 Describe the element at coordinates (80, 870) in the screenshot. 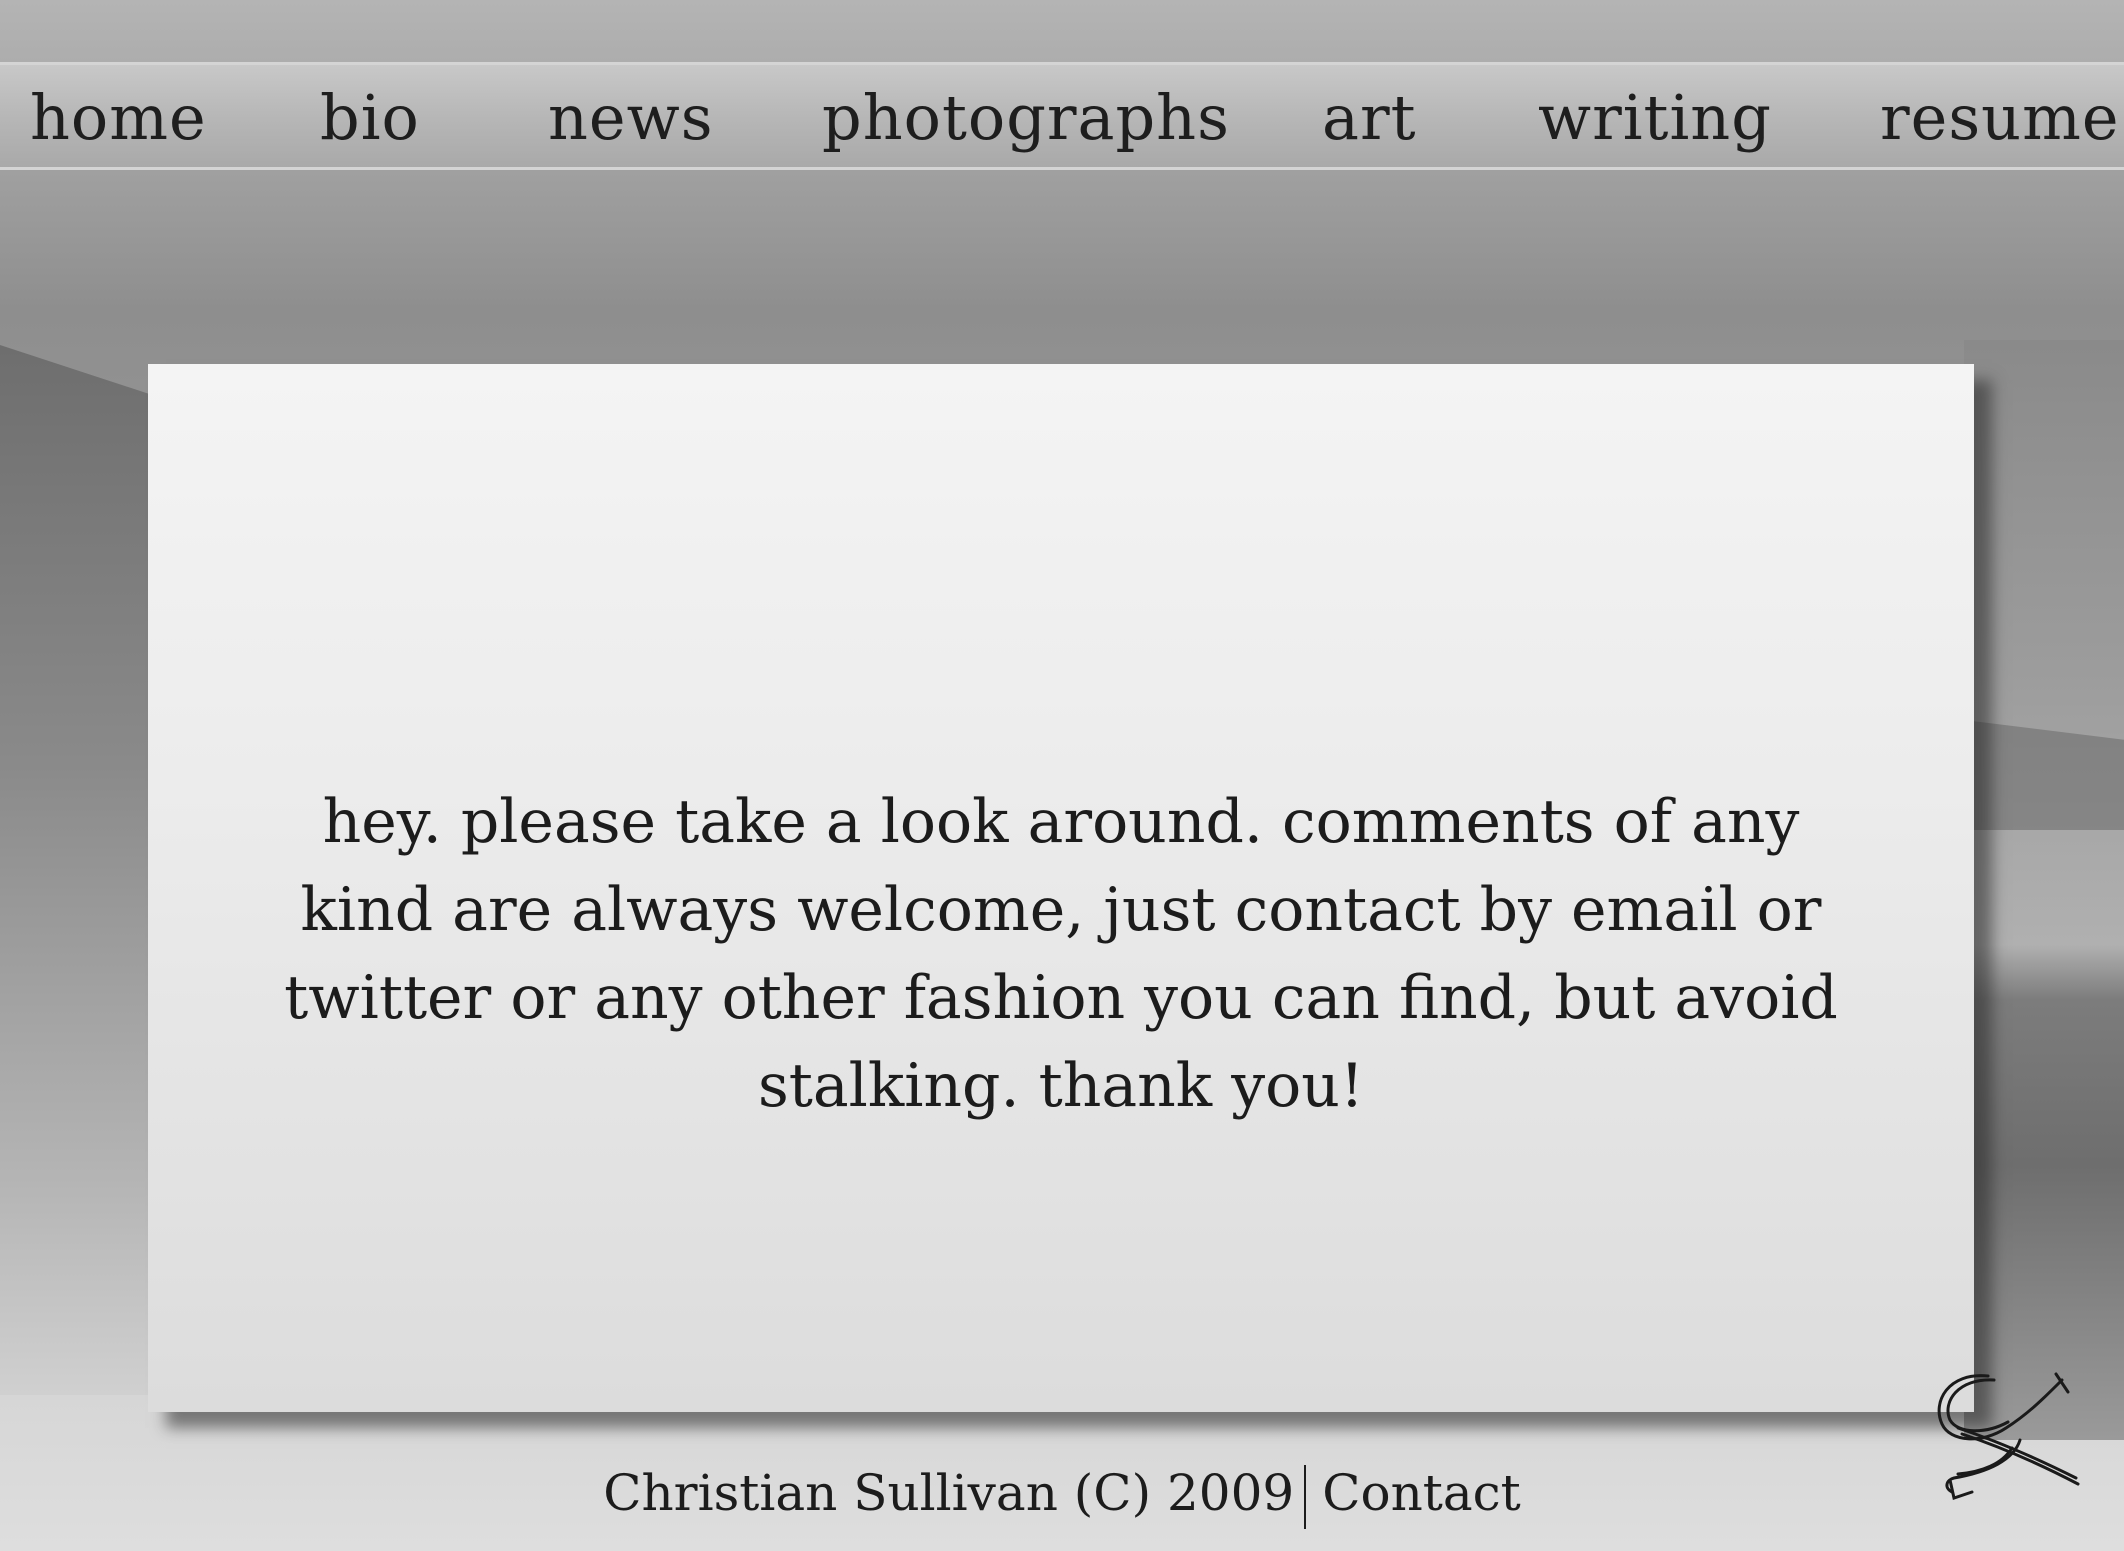

I see `background-plane-left` at that location.